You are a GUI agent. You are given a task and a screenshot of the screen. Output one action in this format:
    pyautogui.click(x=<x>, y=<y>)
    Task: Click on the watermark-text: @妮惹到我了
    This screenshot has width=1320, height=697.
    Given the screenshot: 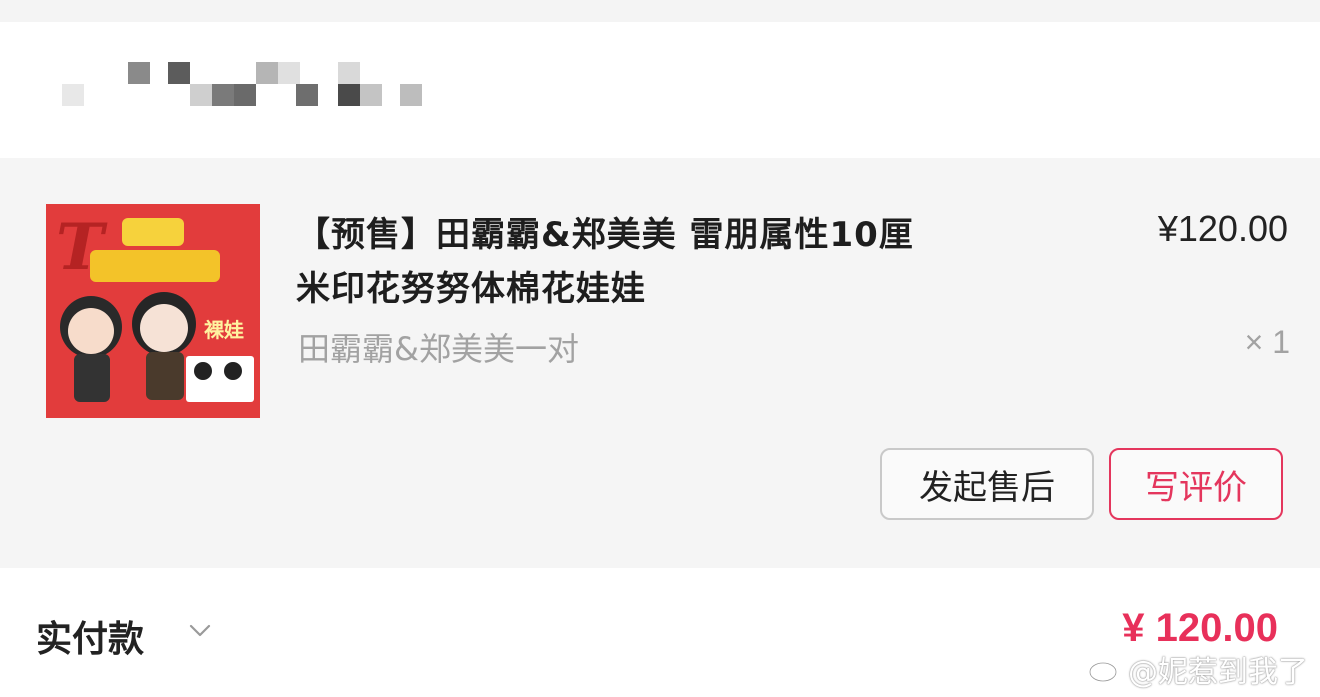 What is the action you would take?
    pyautogui.click(x=1218, y=672)
    